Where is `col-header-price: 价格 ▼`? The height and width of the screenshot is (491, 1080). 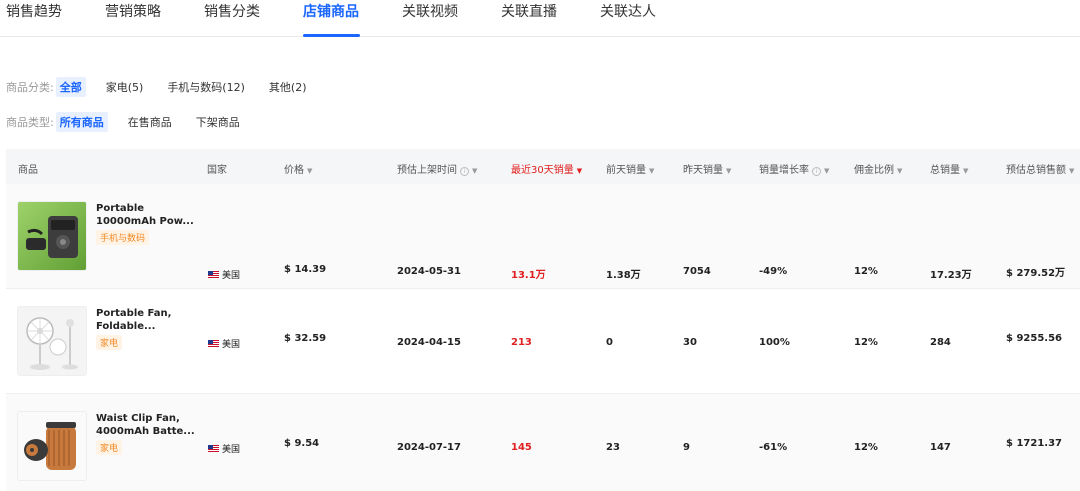 col-header-price: 价格 ▼ is located at coordinates (298, 168).